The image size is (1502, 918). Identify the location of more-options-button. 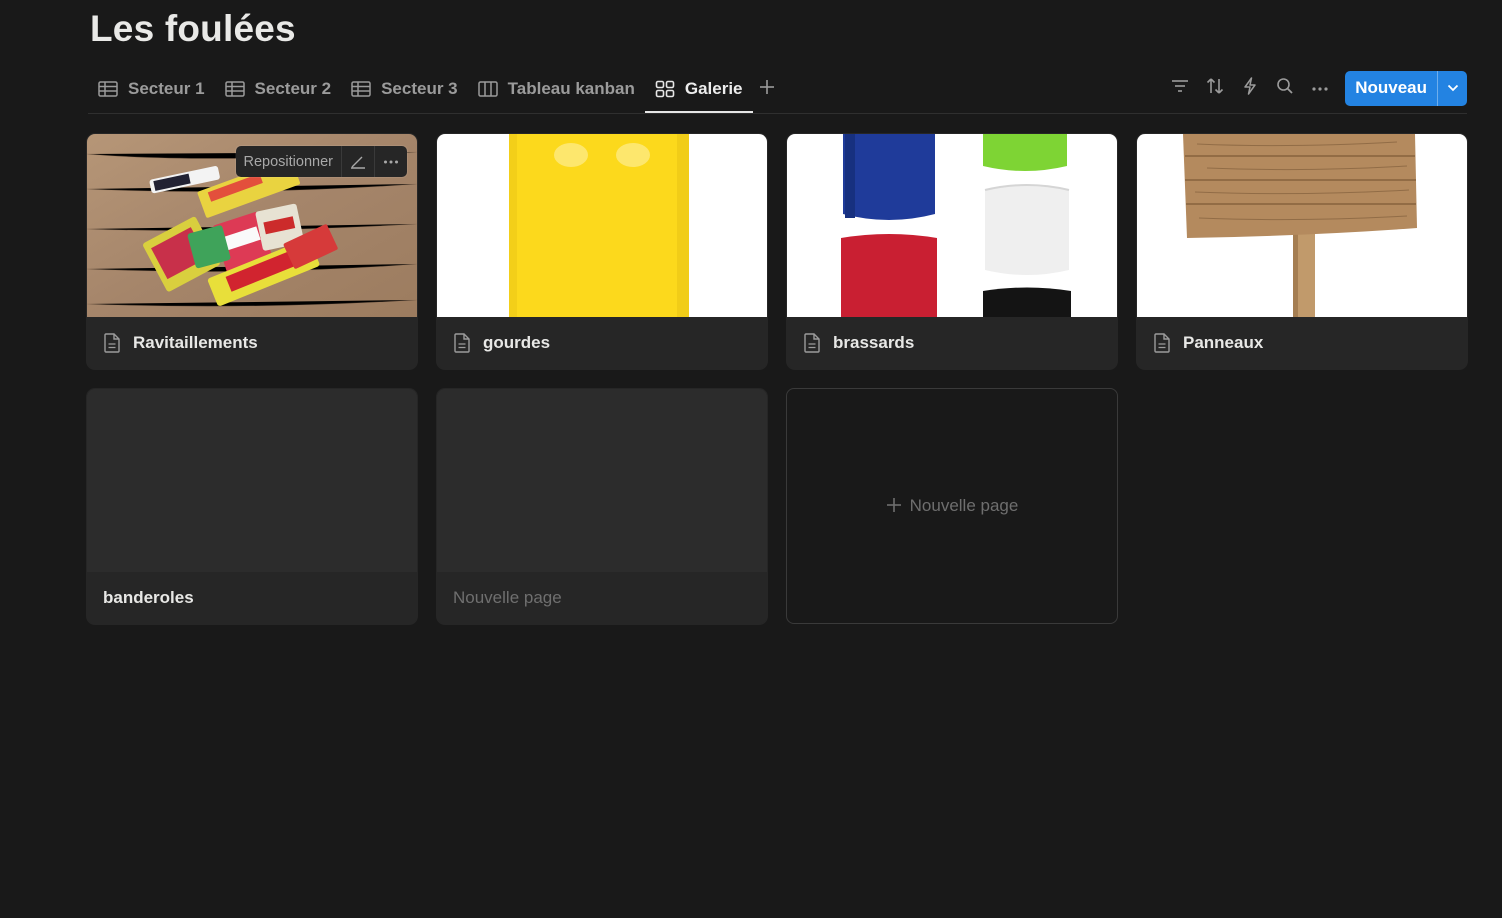
(1319, 88).